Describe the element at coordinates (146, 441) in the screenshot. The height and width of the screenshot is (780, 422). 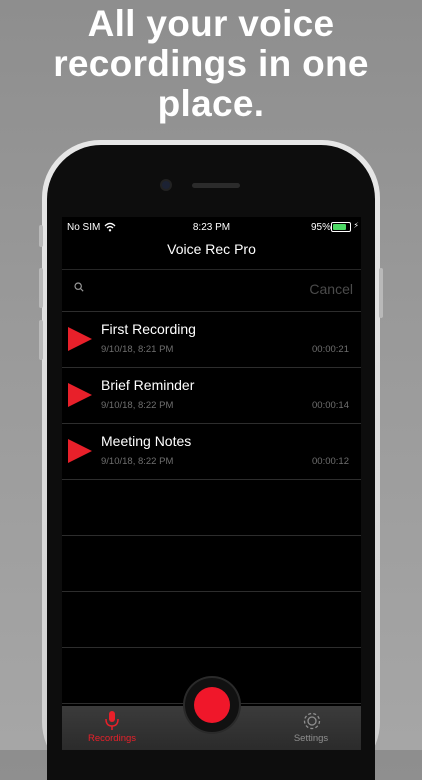
I see `recording-title: Meeting Notes` at that location.